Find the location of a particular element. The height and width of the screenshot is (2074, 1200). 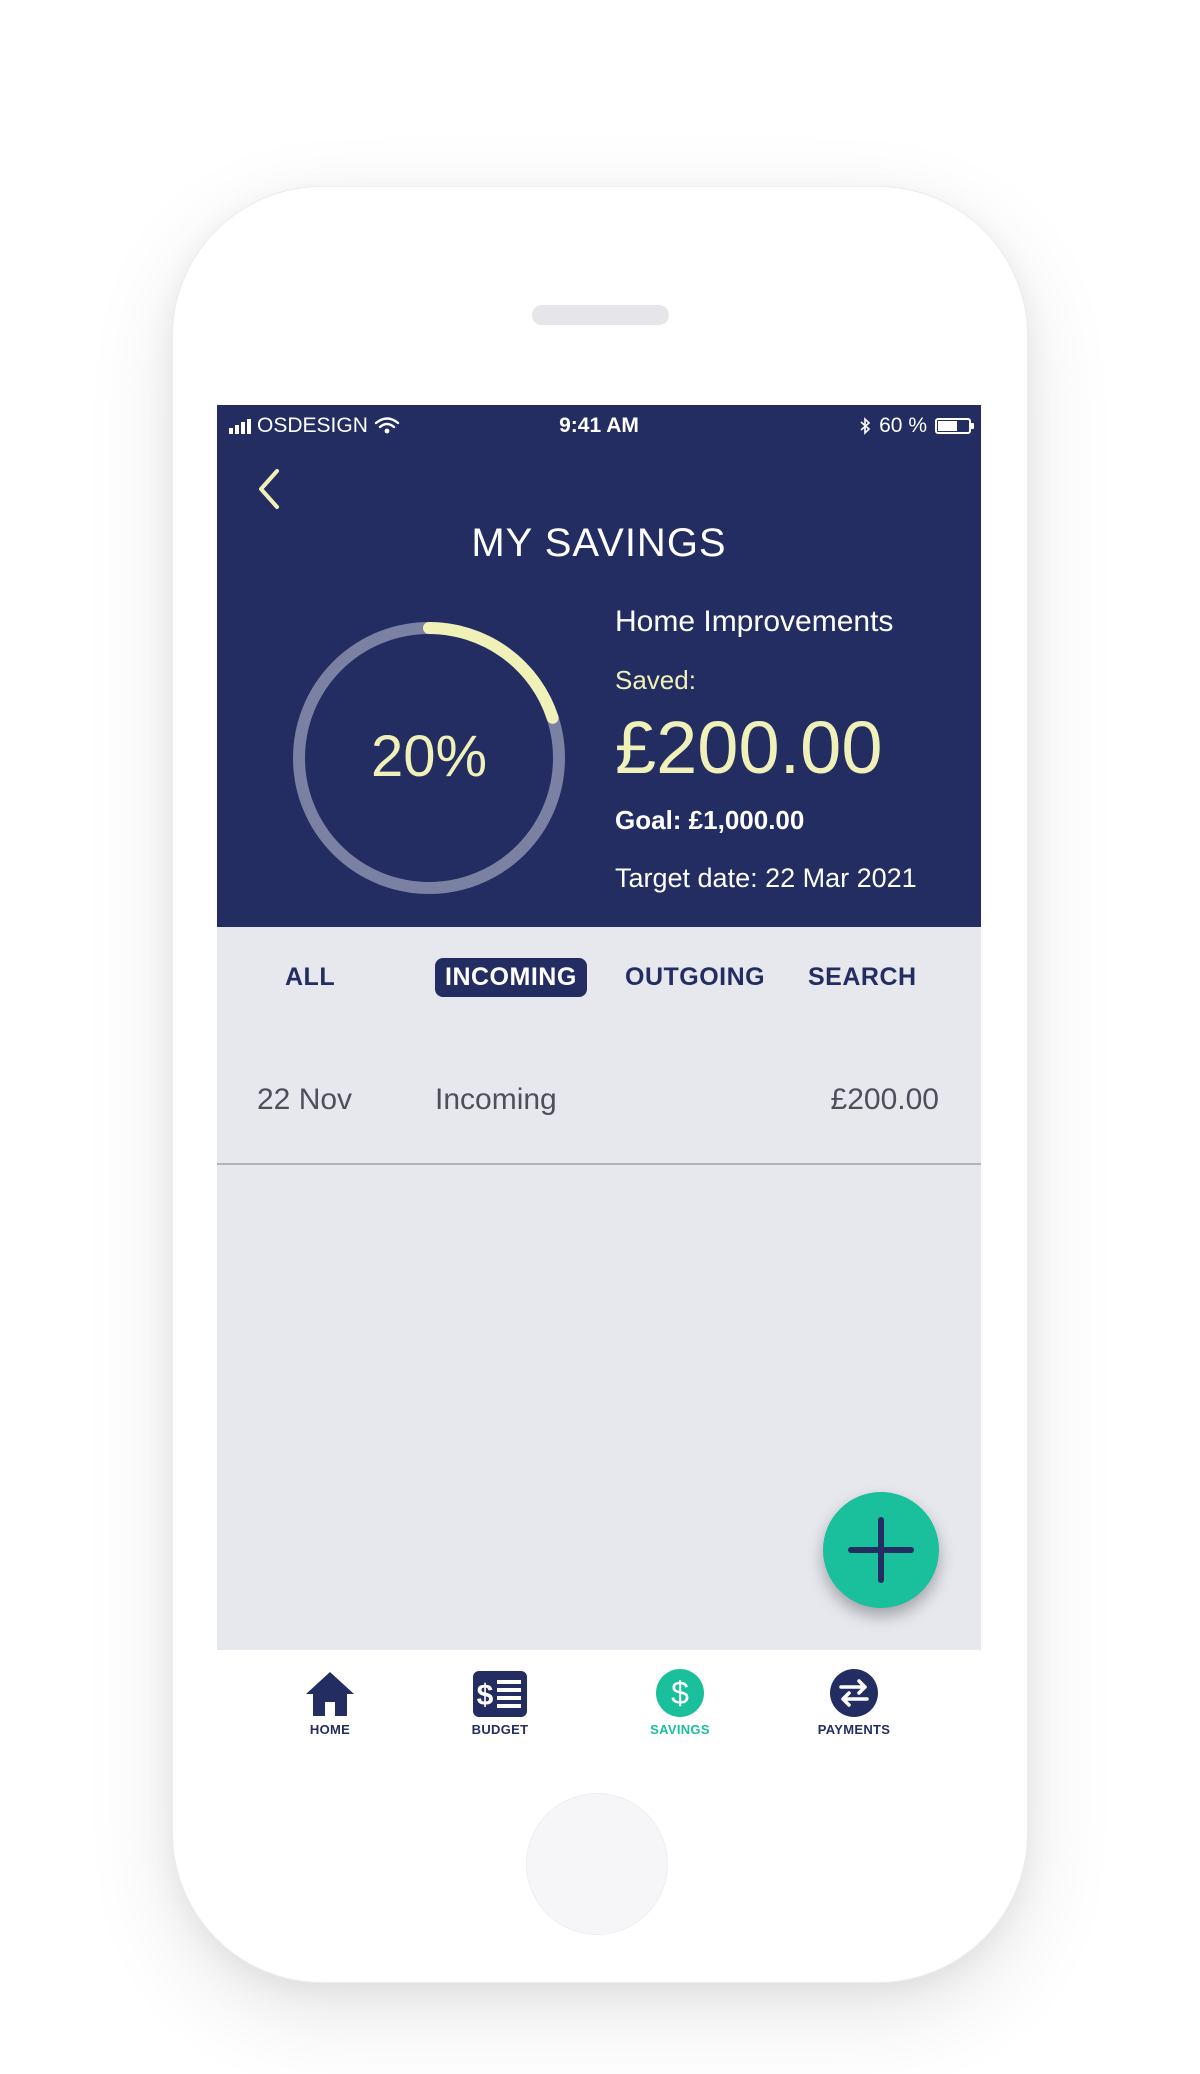

nav-home-icon-wrap is located at coordinates (330, 1692).